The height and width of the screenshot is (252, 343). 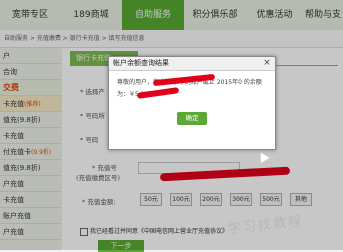 I want to click on dialog-title: 帐户余额查询结果, so click(x=192, y=64).